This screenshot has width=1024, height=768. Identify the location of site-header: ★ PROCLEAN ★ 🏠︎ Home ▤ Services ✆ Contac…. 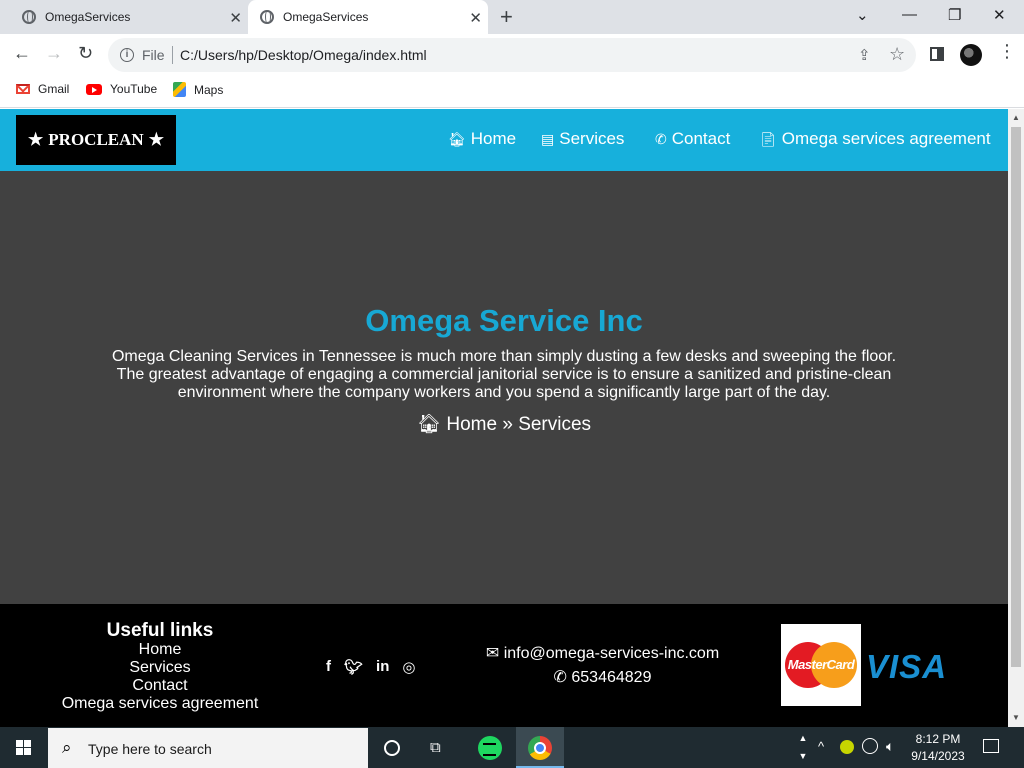
(504, 140).